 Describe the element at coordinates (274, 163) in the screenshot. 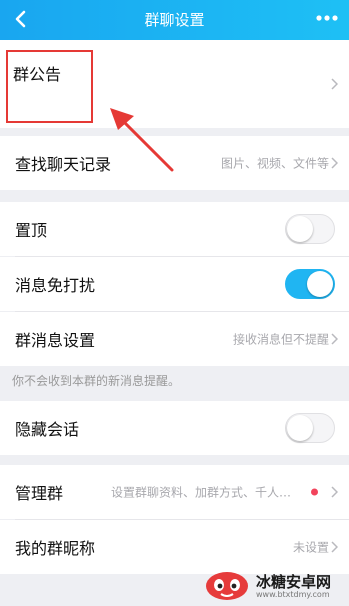

I see `search-history-hint: 图片、视频、文件等` at that location.